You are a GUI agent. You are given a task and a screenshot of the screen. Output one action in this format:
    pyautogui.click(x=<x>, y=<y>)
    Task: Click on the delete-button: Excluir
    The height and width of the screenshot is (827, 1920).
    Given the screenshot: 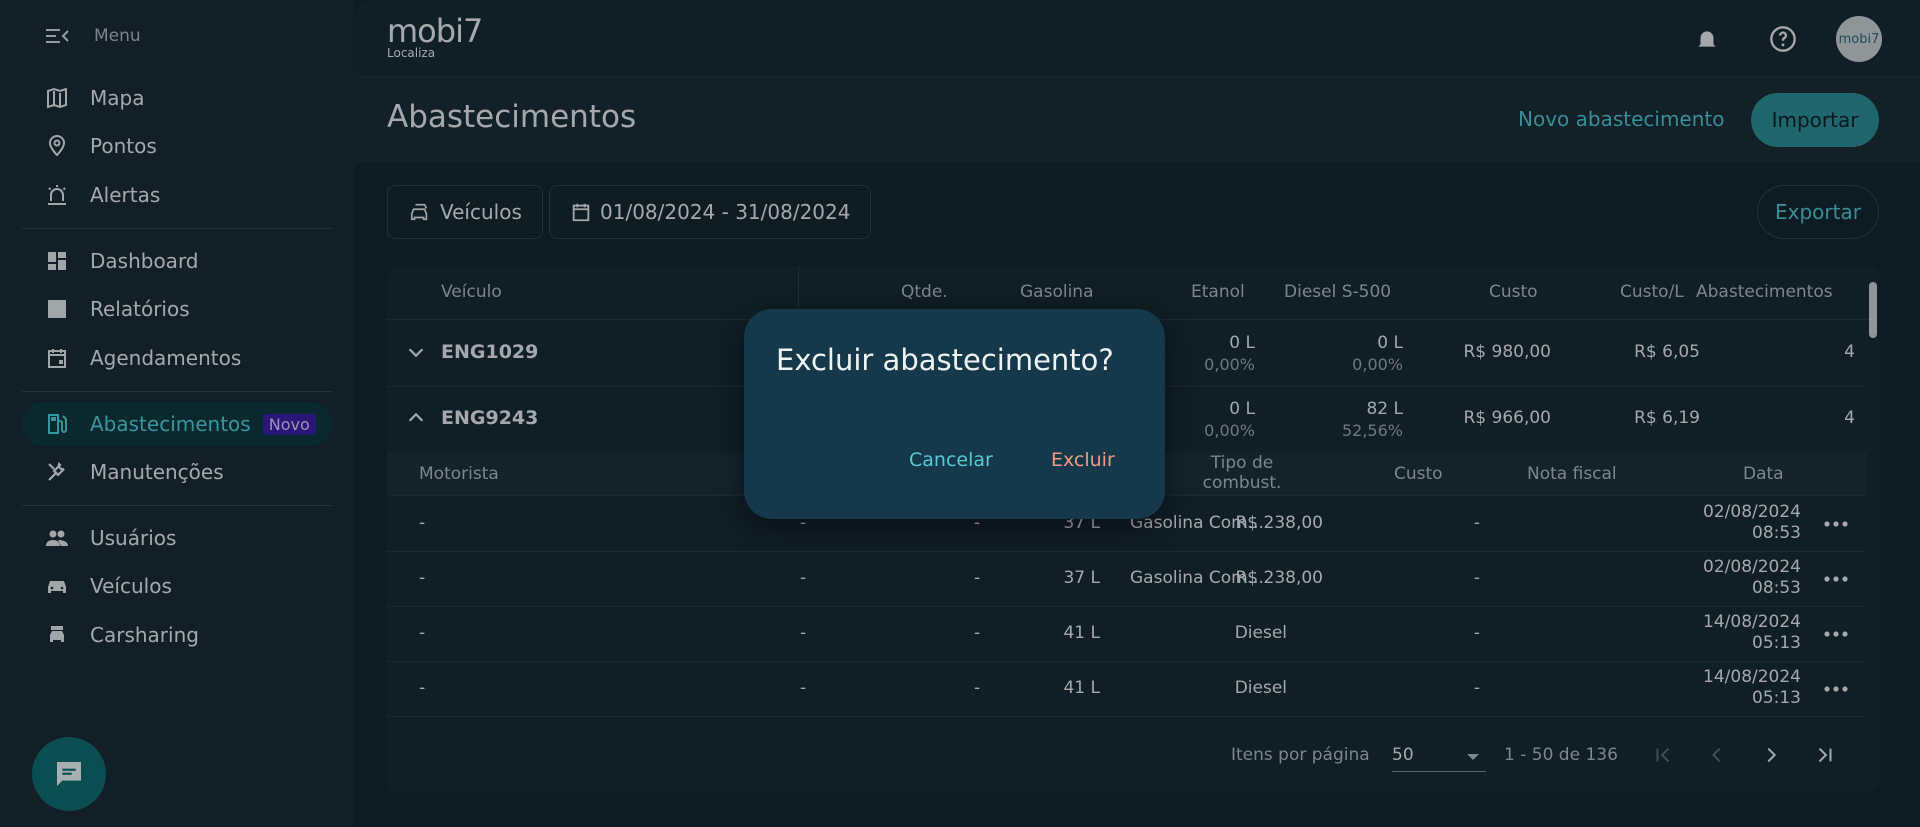 What is the action you would take?
    pyautogui.click(x=1083, y=460)
    